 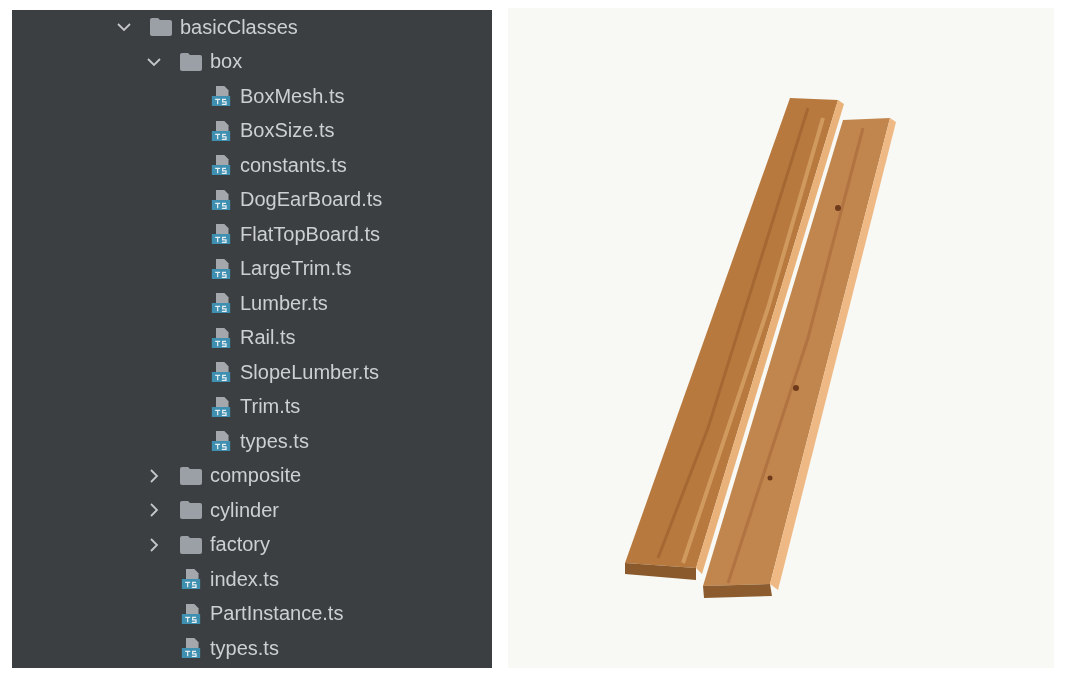 What do you see at coordinates (244, 579) in the screenshot?
I see `tree-item: index.ts` at bounding box center [244, 579].